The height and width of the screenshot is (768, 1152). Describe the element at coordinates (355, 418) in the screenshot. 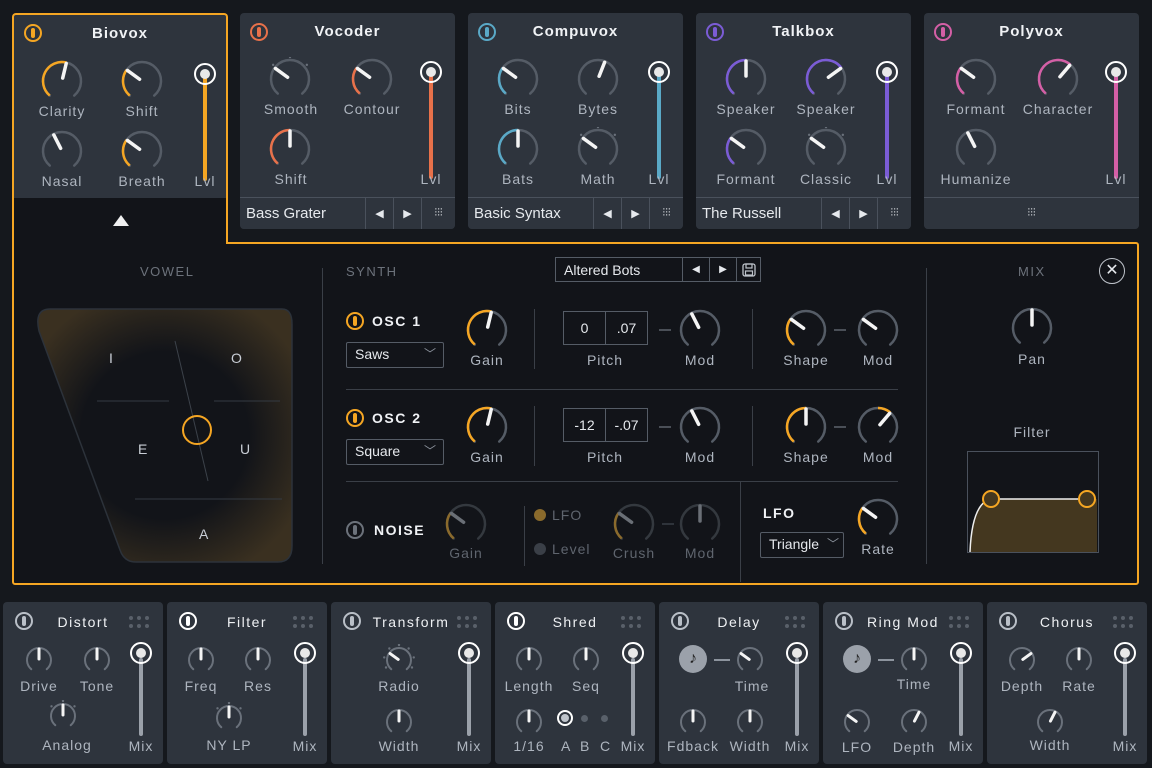

I see `osc2-power-icon` at that location.